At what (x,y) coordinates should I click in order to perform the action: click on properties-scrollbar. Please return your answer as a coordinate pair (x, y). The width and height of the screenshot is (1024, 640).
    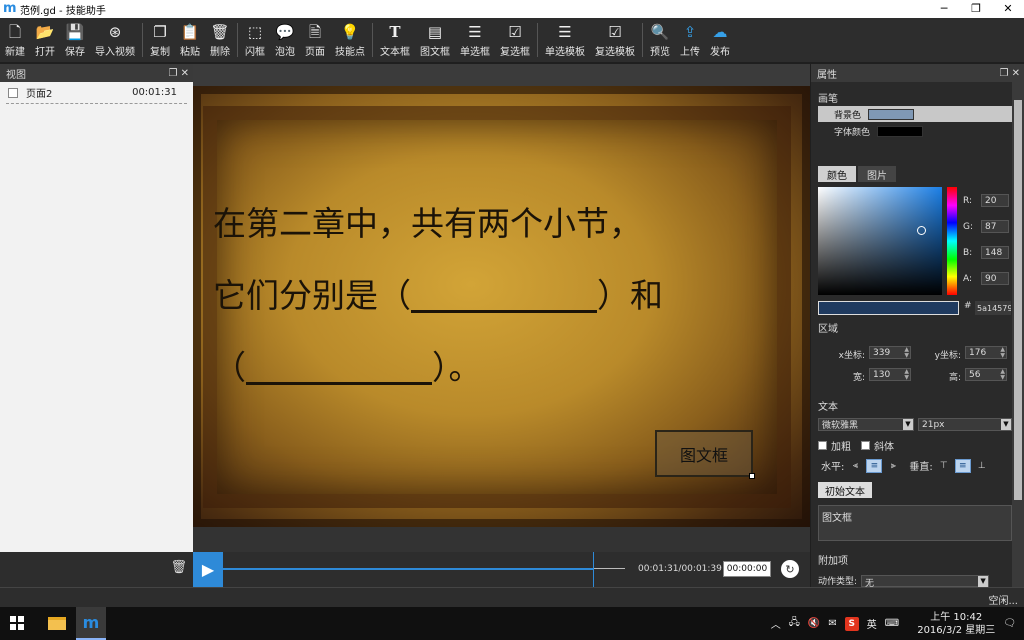
    Looking at the image, I should click on (1018, 334).